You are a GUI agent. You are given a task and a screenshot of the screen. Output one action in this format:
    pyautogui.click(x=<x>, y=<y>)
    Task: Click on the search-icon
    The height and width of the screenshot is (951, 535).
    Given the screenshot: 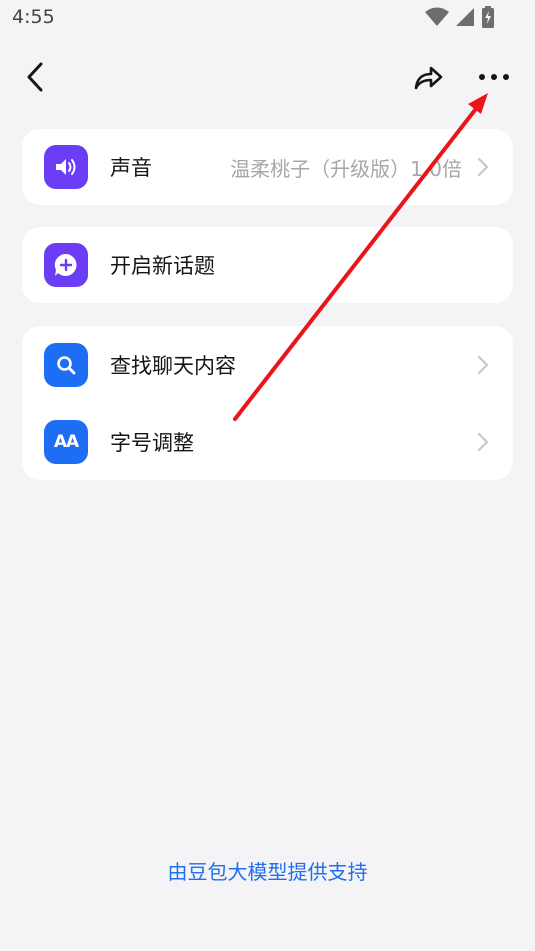 What is the action you would take?
    pyautogui.click(x=66, y=365)
    